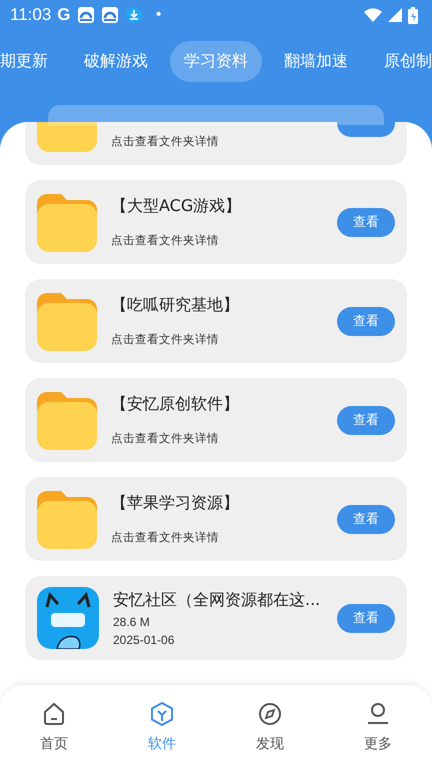 The height and width of the screenshot is (768, 432). I want to click on cube-icon, so click(162, 713).